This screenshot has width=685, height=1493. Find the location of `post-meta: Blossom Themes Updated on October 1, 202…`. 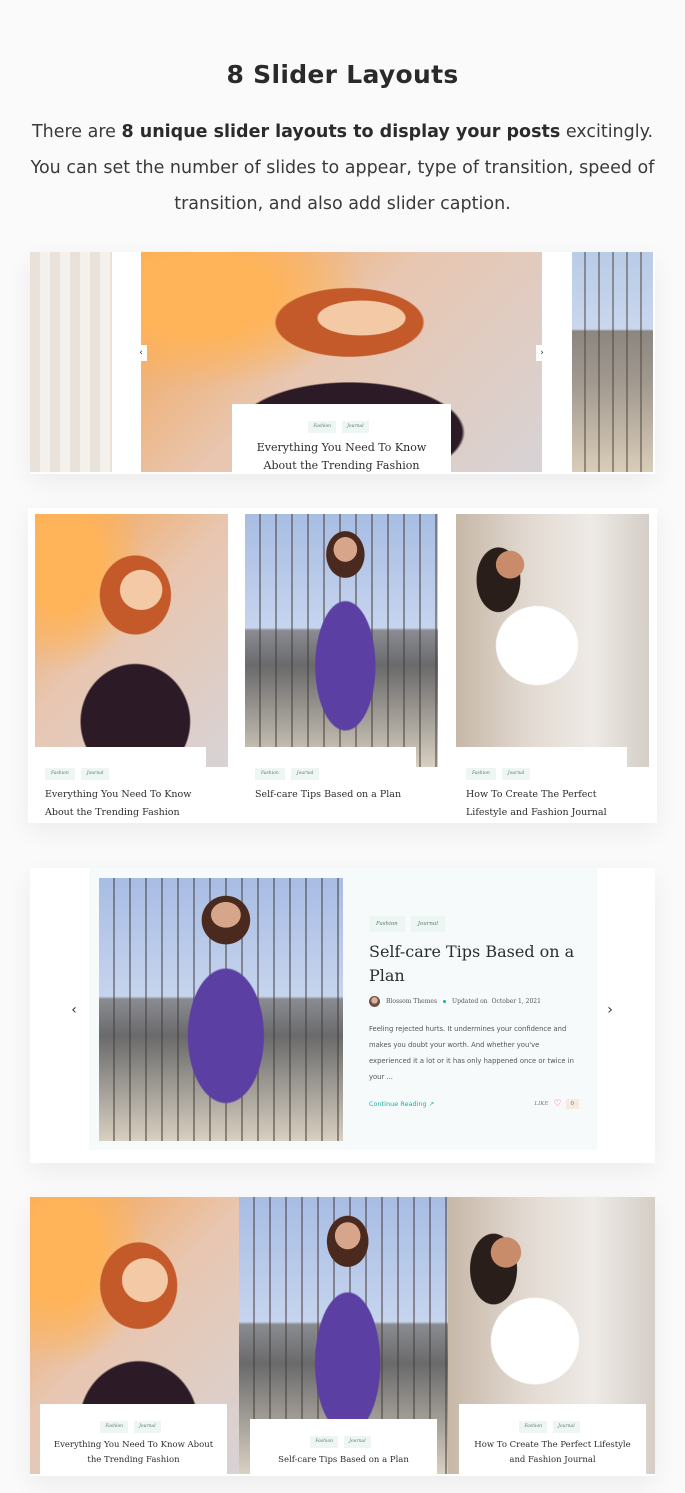

post-meta: Blossom Themes Updated on October 1, 202… is located at coordinates (474, 1001).